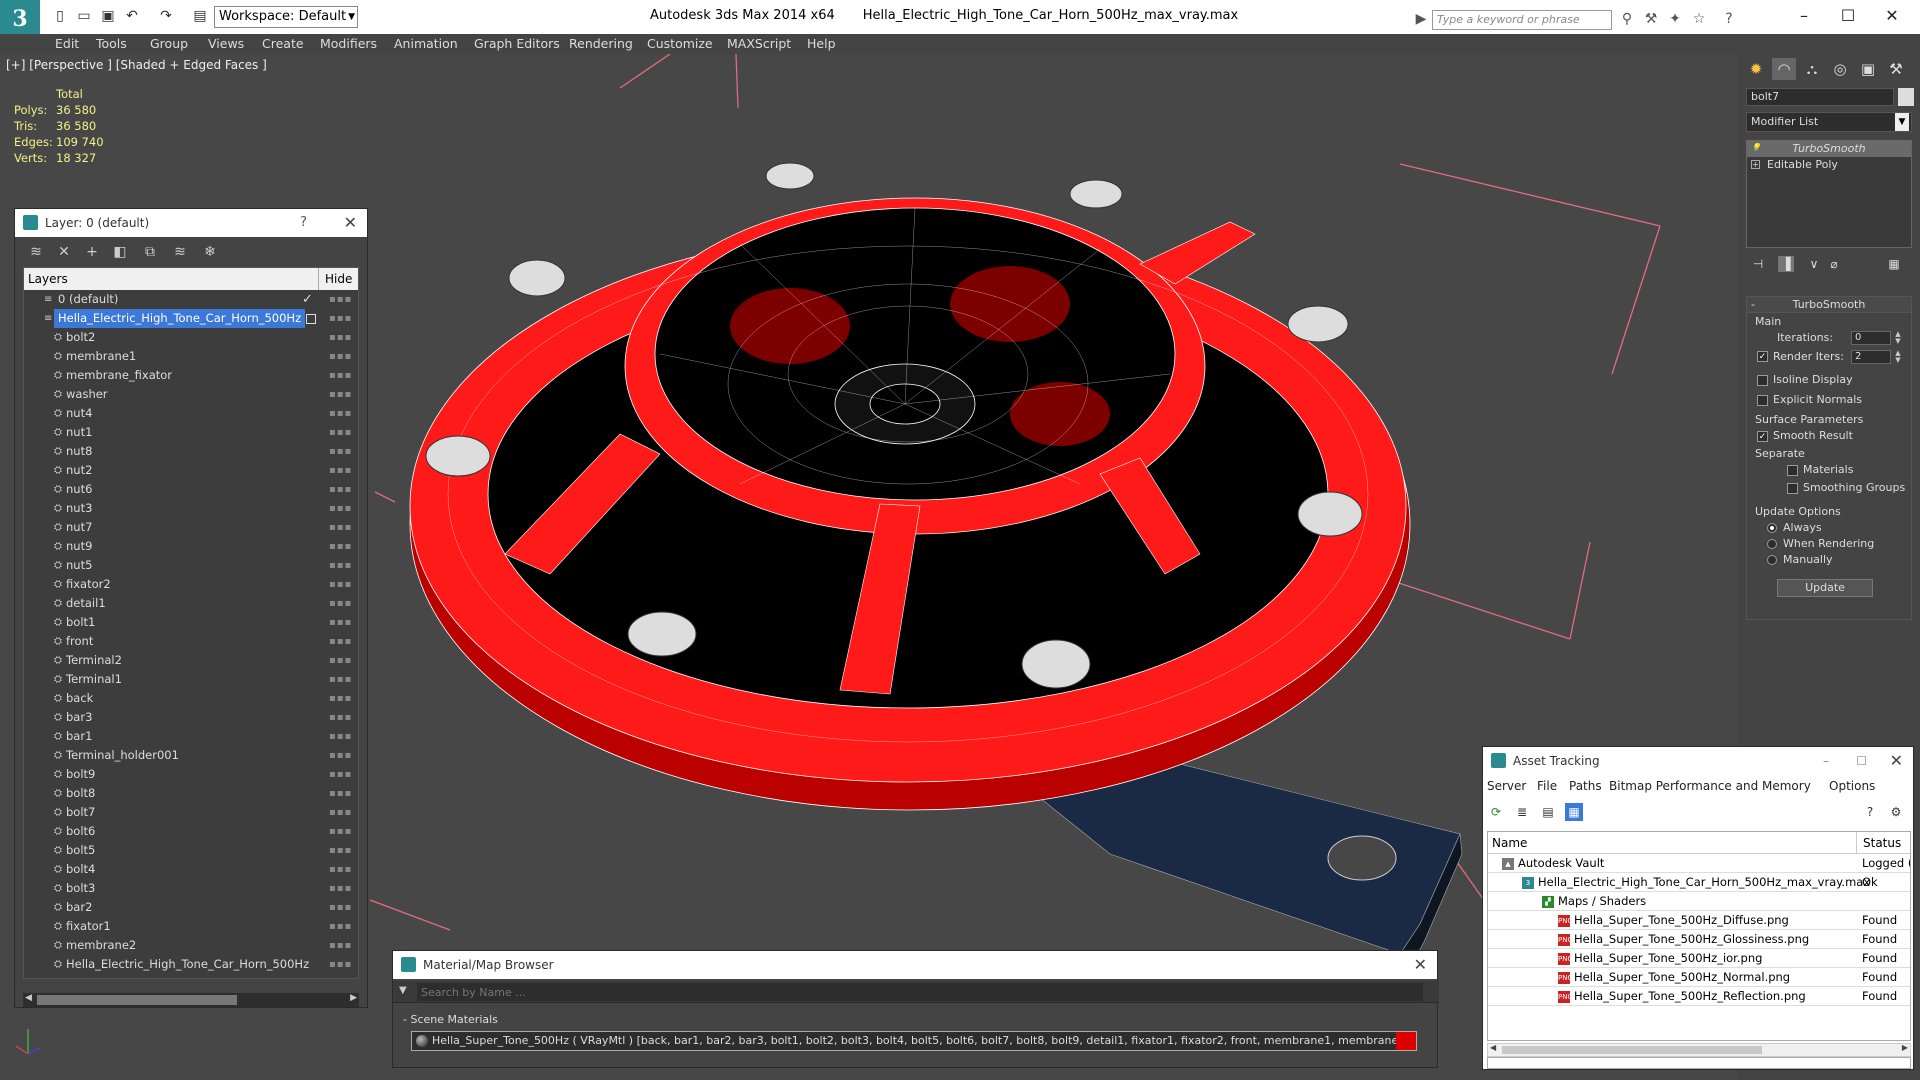 Image resolution: width=1920 pixels, height=1080 pixels. I want to click on configure-sets-icon: ▦, so click(1894, 264).